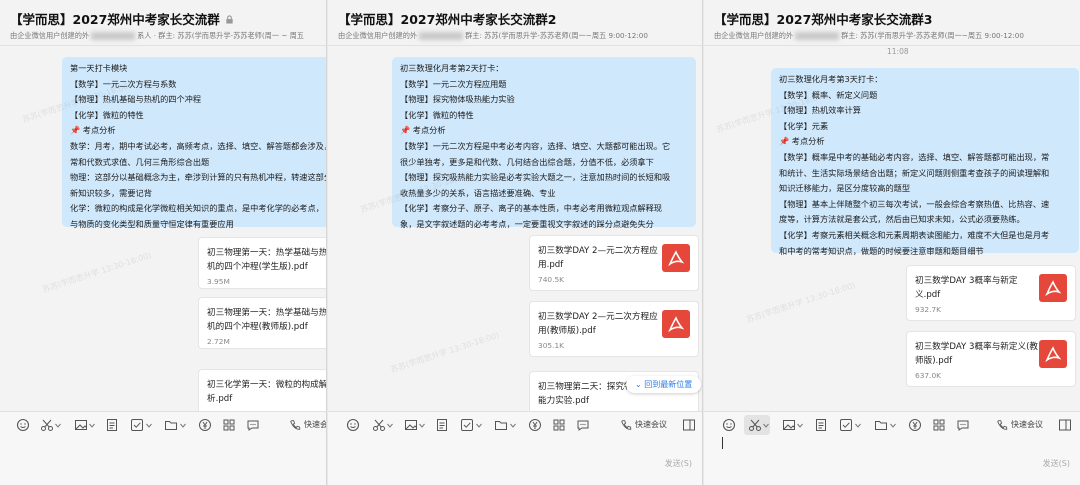 The height and width of the screenshot is (485, 1080). I want to click on message-line: 📌 考点分析, so click(423, 130).